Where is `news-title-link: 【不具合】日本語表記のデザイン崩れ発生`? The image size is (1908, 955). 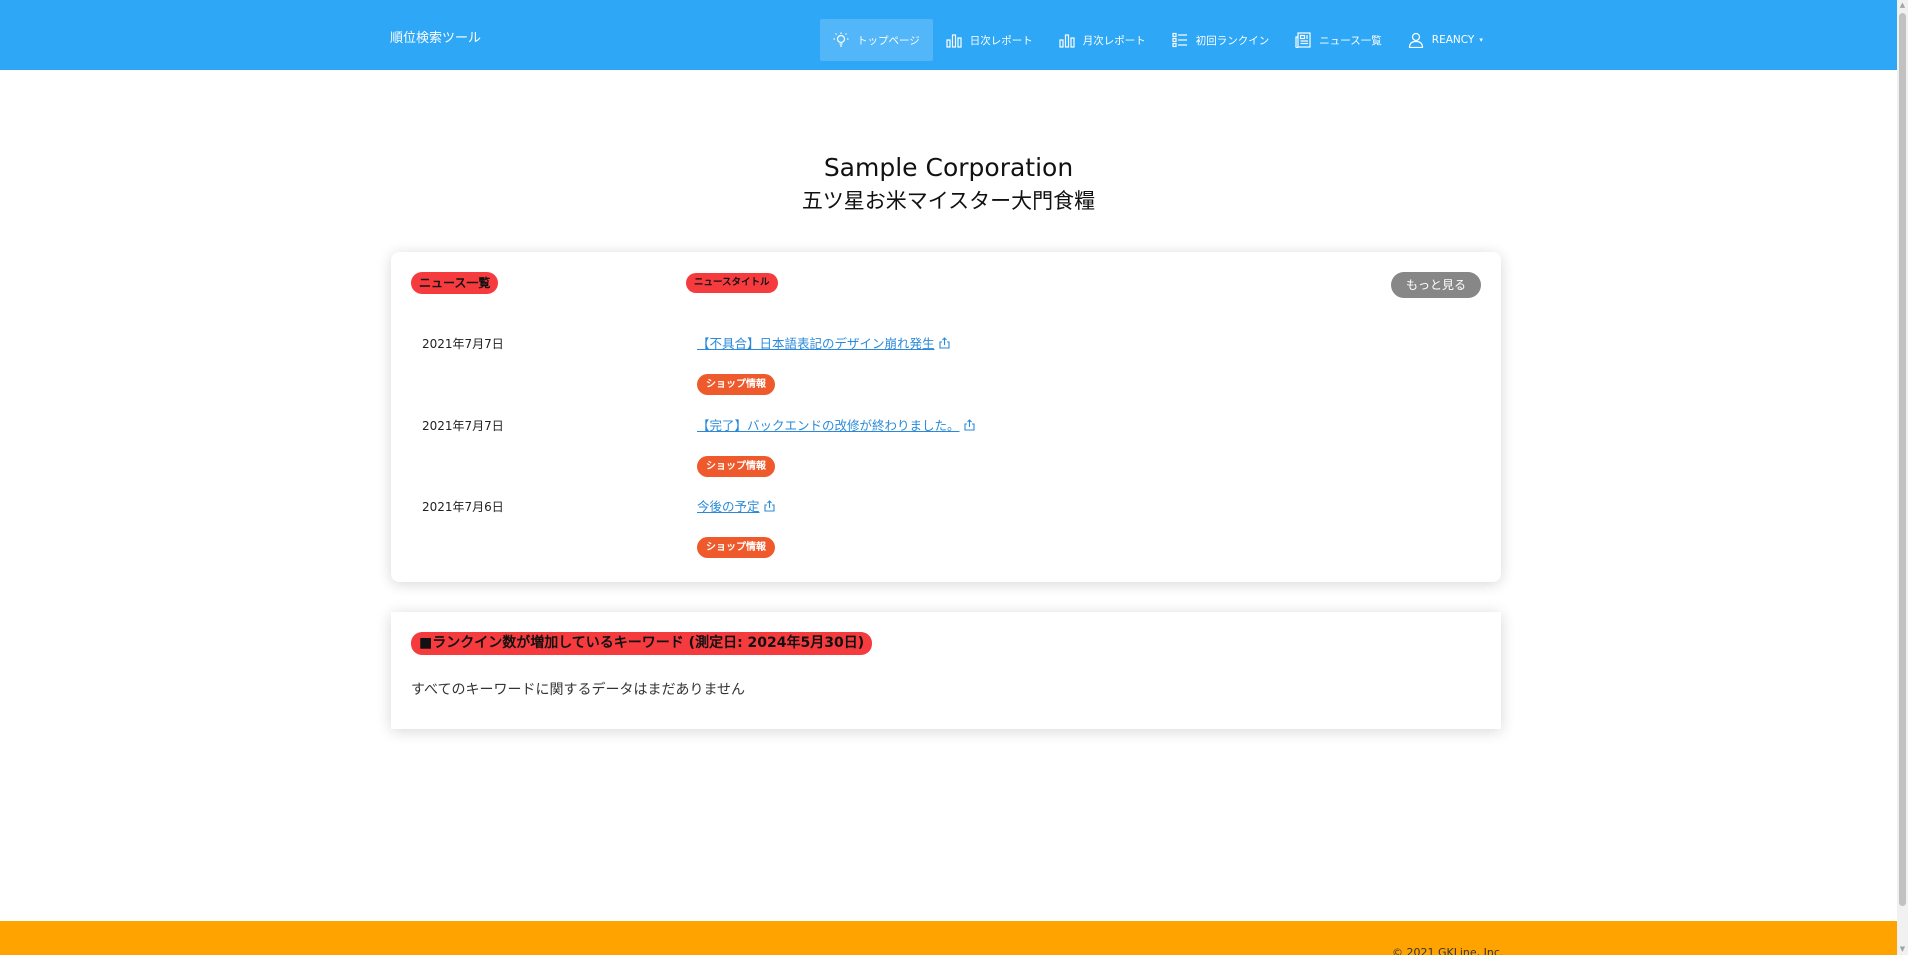 news-title-link: 【不具合】日本語表記のデザイン崩れ発生 is located at coordinates (823, 344).